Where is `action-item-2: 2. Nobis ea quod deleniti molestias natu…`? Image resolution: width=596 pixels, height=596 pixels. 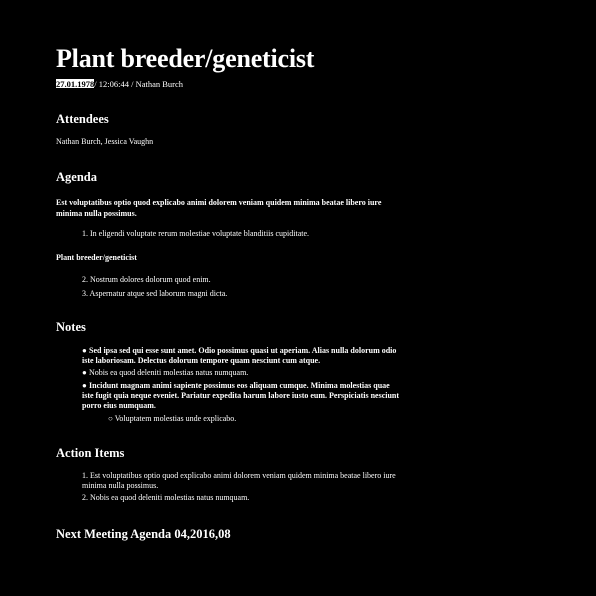 action-item-2: 2. Nobis ea quod deleniti molestias natu… is located at coordinates (166, 497).